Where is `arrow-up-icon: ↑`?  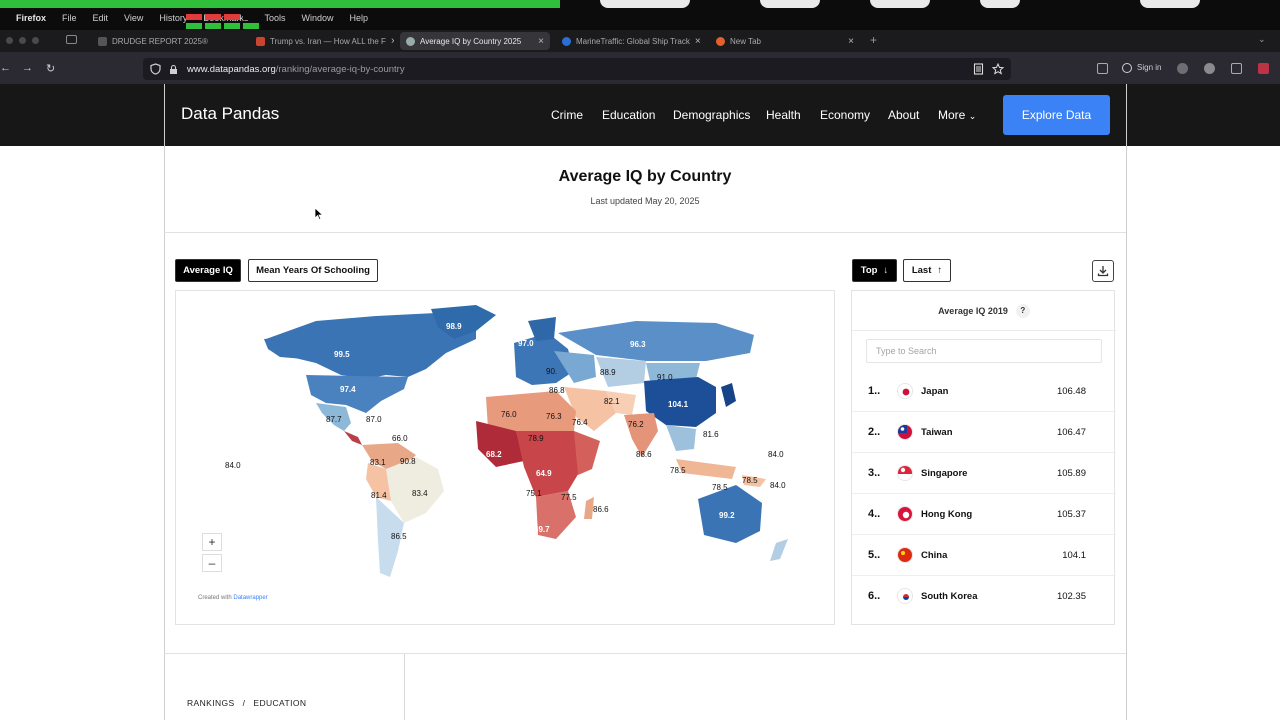 arrow-up-icon: ↑ is located at coordinates (940, 270).